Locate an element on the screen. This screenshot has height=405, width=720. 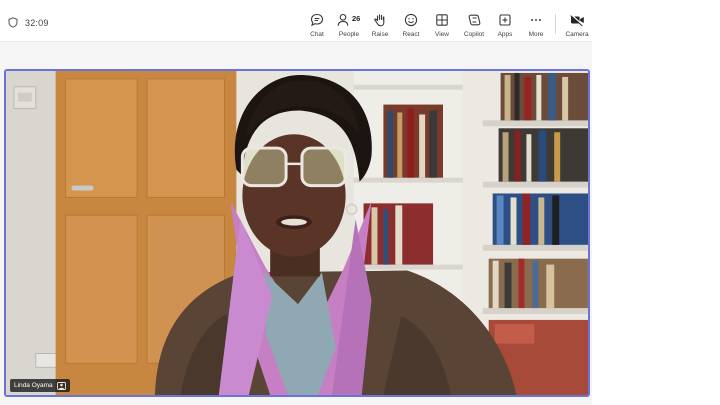
people-count: 26 is located at coordinates (356, 18).